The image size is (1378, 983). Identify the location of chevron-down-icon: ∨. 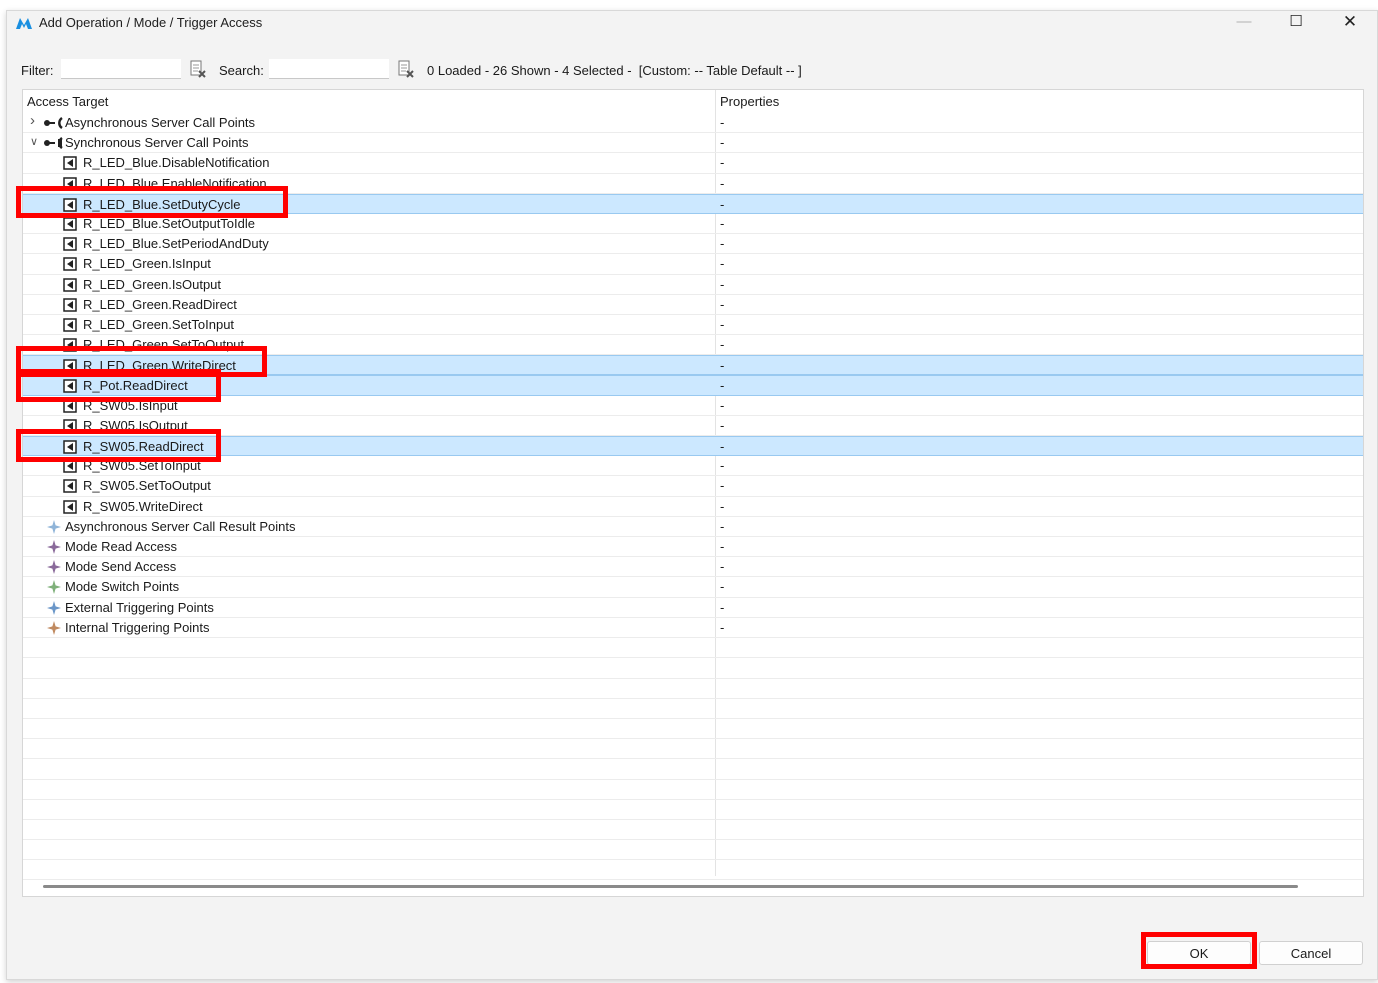
(35, 142).